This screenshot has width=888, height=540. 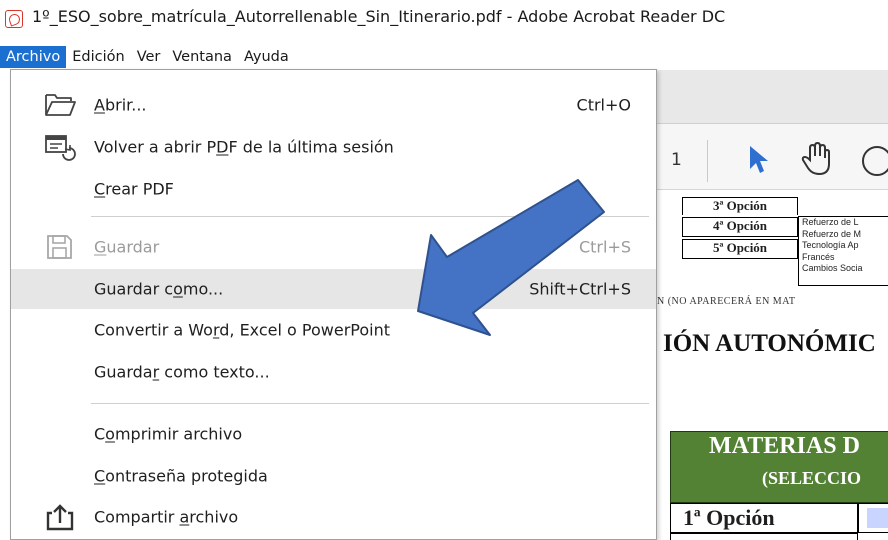 I want to click on share-icon, so click(x=60, y=517).